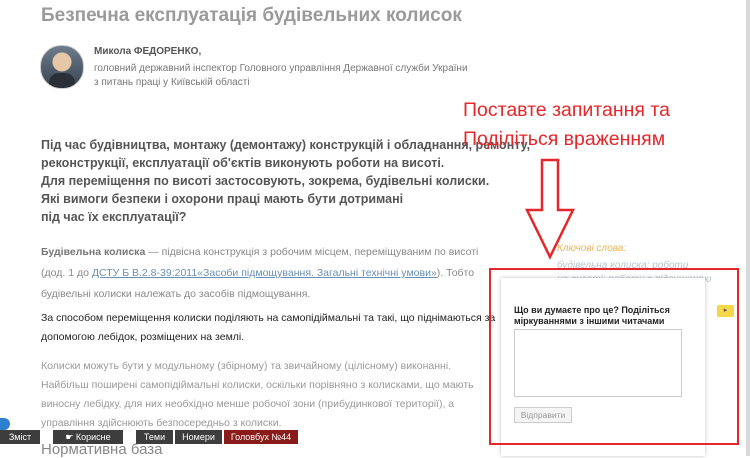 This screenshot has height=458, width=750. Describe the element at coordinates (114, 217) in the screenshot. I see `lead-line: під час їх експлуатації?` at that location.